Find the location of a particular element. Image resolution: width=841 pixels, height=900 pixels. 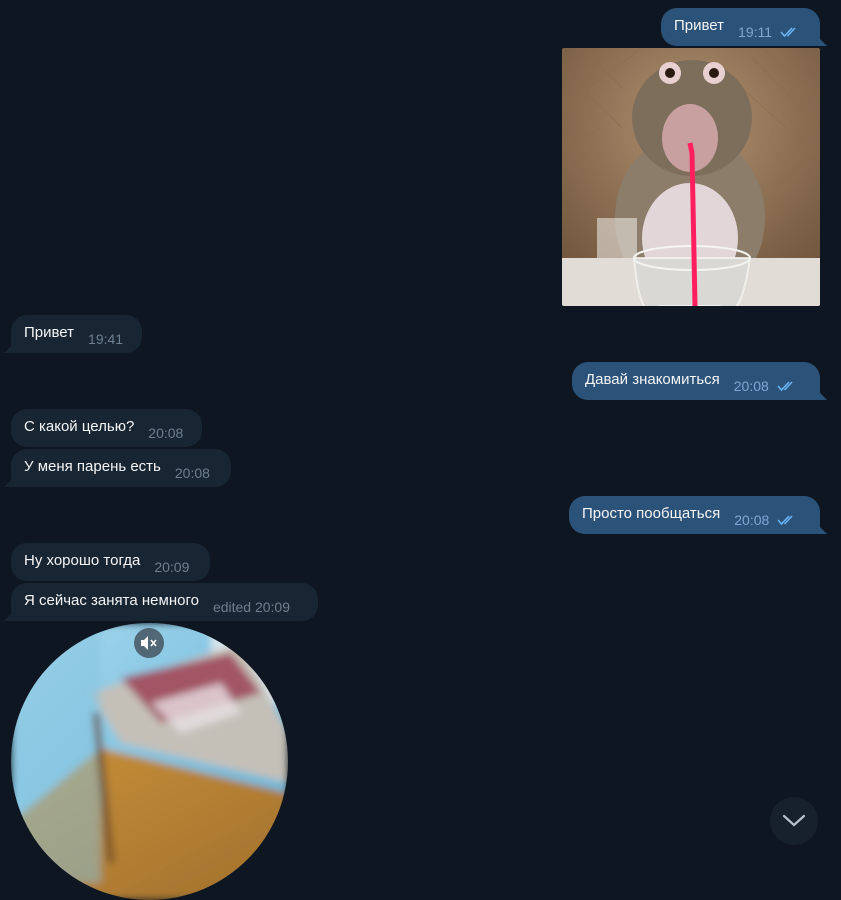

incoming-message: У меня парень есть 20:08 is located at coordinates (117, 468).